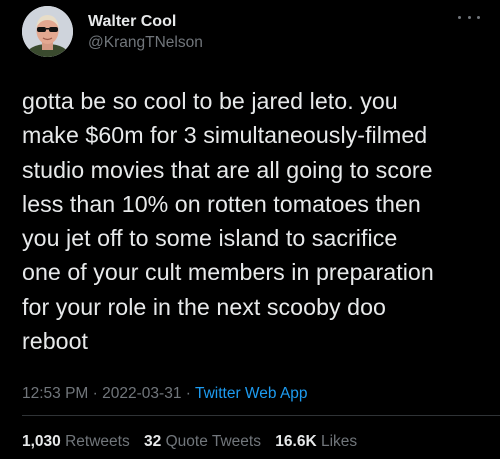  Describe the element at coordinates (213, 441) in the screenshot. I see `quote-tweets-label: Quote Tweets` at that location.